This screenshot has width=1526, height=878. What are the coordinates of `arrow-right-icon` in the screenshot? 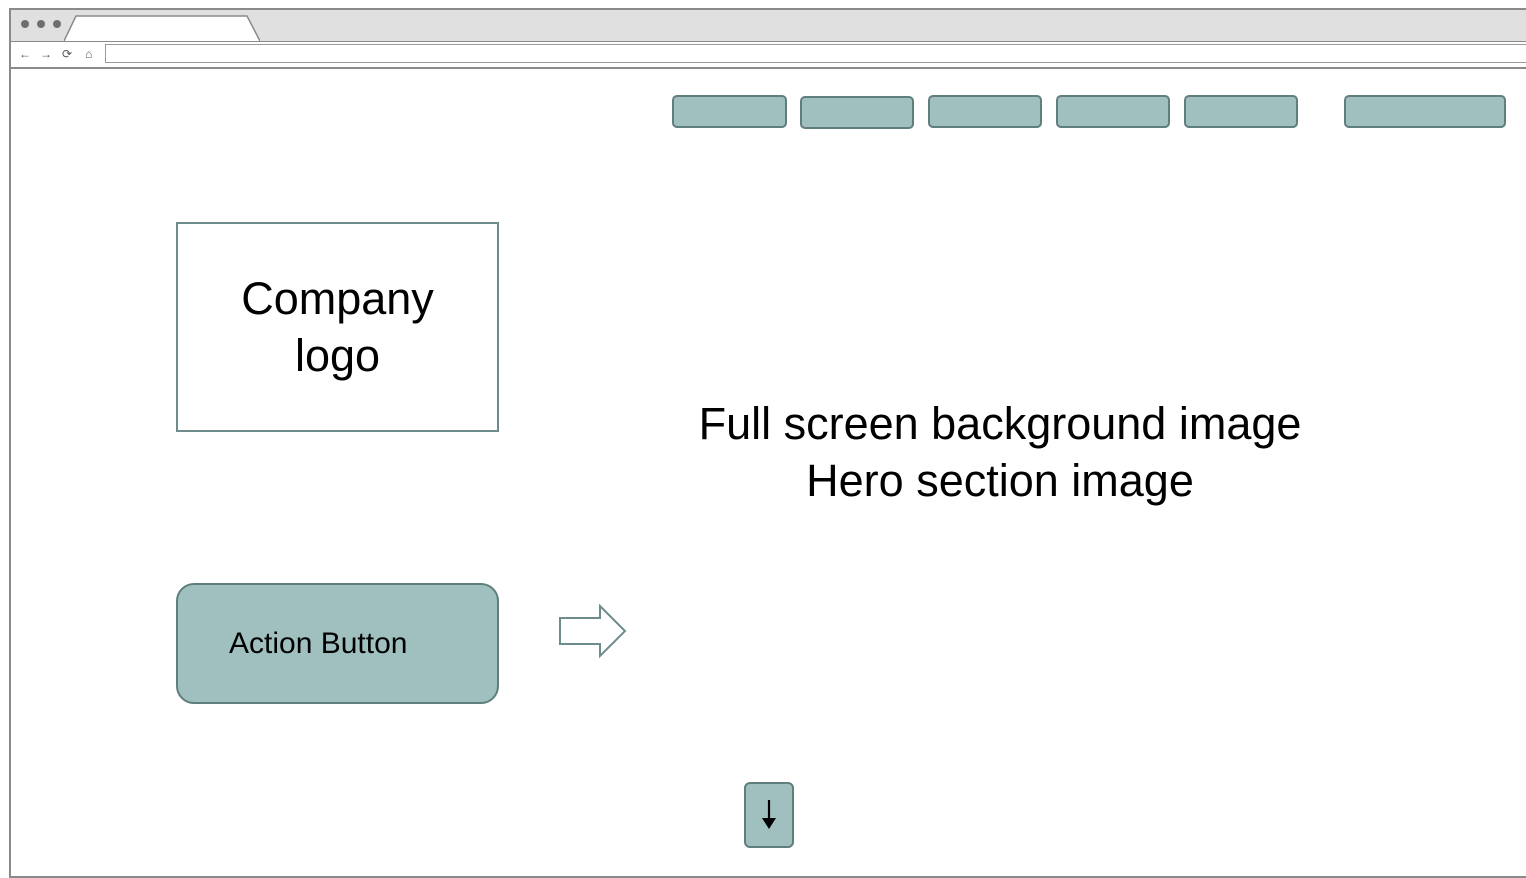 It's located at (593, 631).